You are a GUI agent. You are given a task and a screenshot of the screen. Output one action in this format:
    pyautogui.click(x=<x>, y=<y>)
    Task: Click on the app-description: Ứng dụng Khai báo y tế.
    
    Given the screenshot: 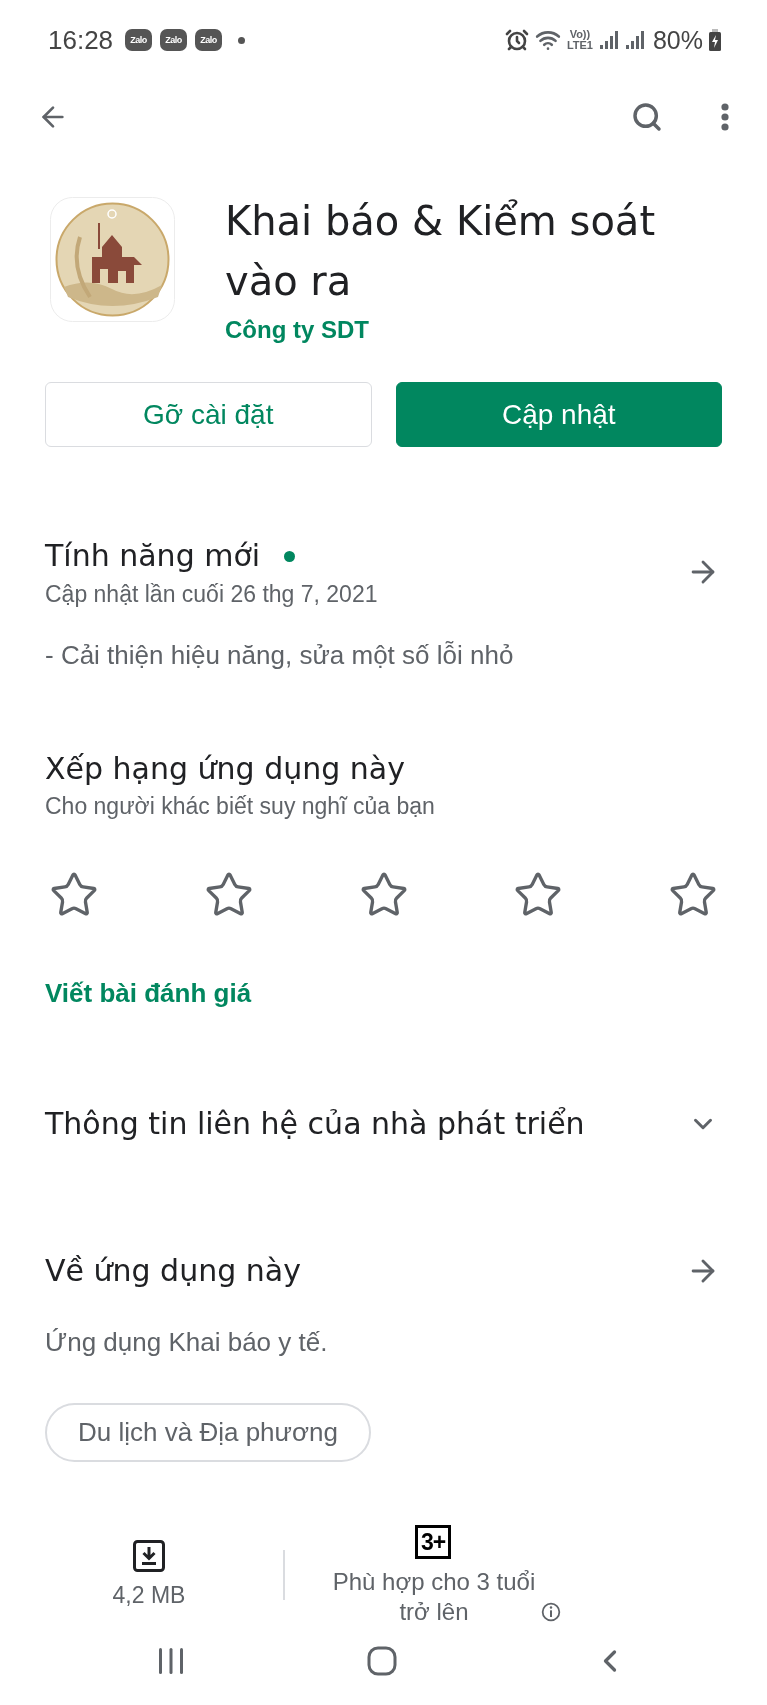 What is the action you would take?
    pyautogui.click(x=186, y=1342)
    